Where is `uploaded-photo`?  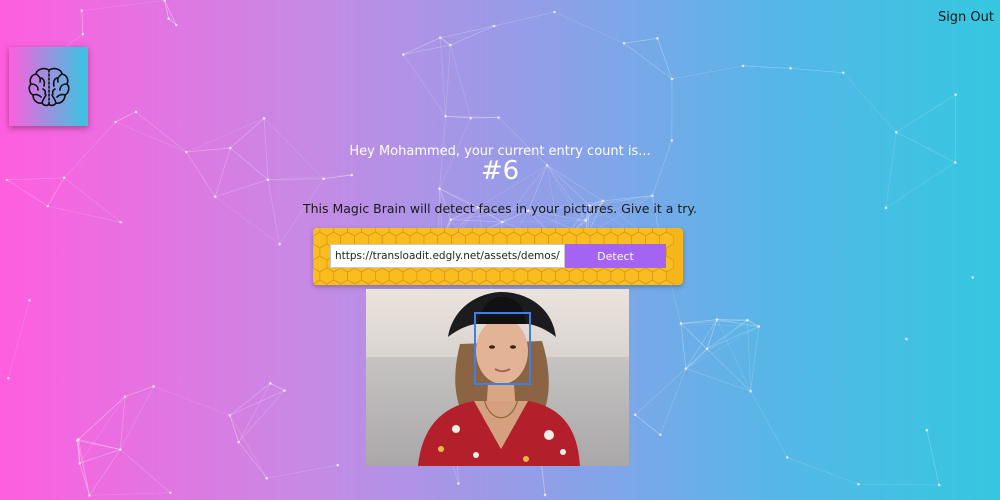
uploaded-photo is located at coordinates (497, 377).